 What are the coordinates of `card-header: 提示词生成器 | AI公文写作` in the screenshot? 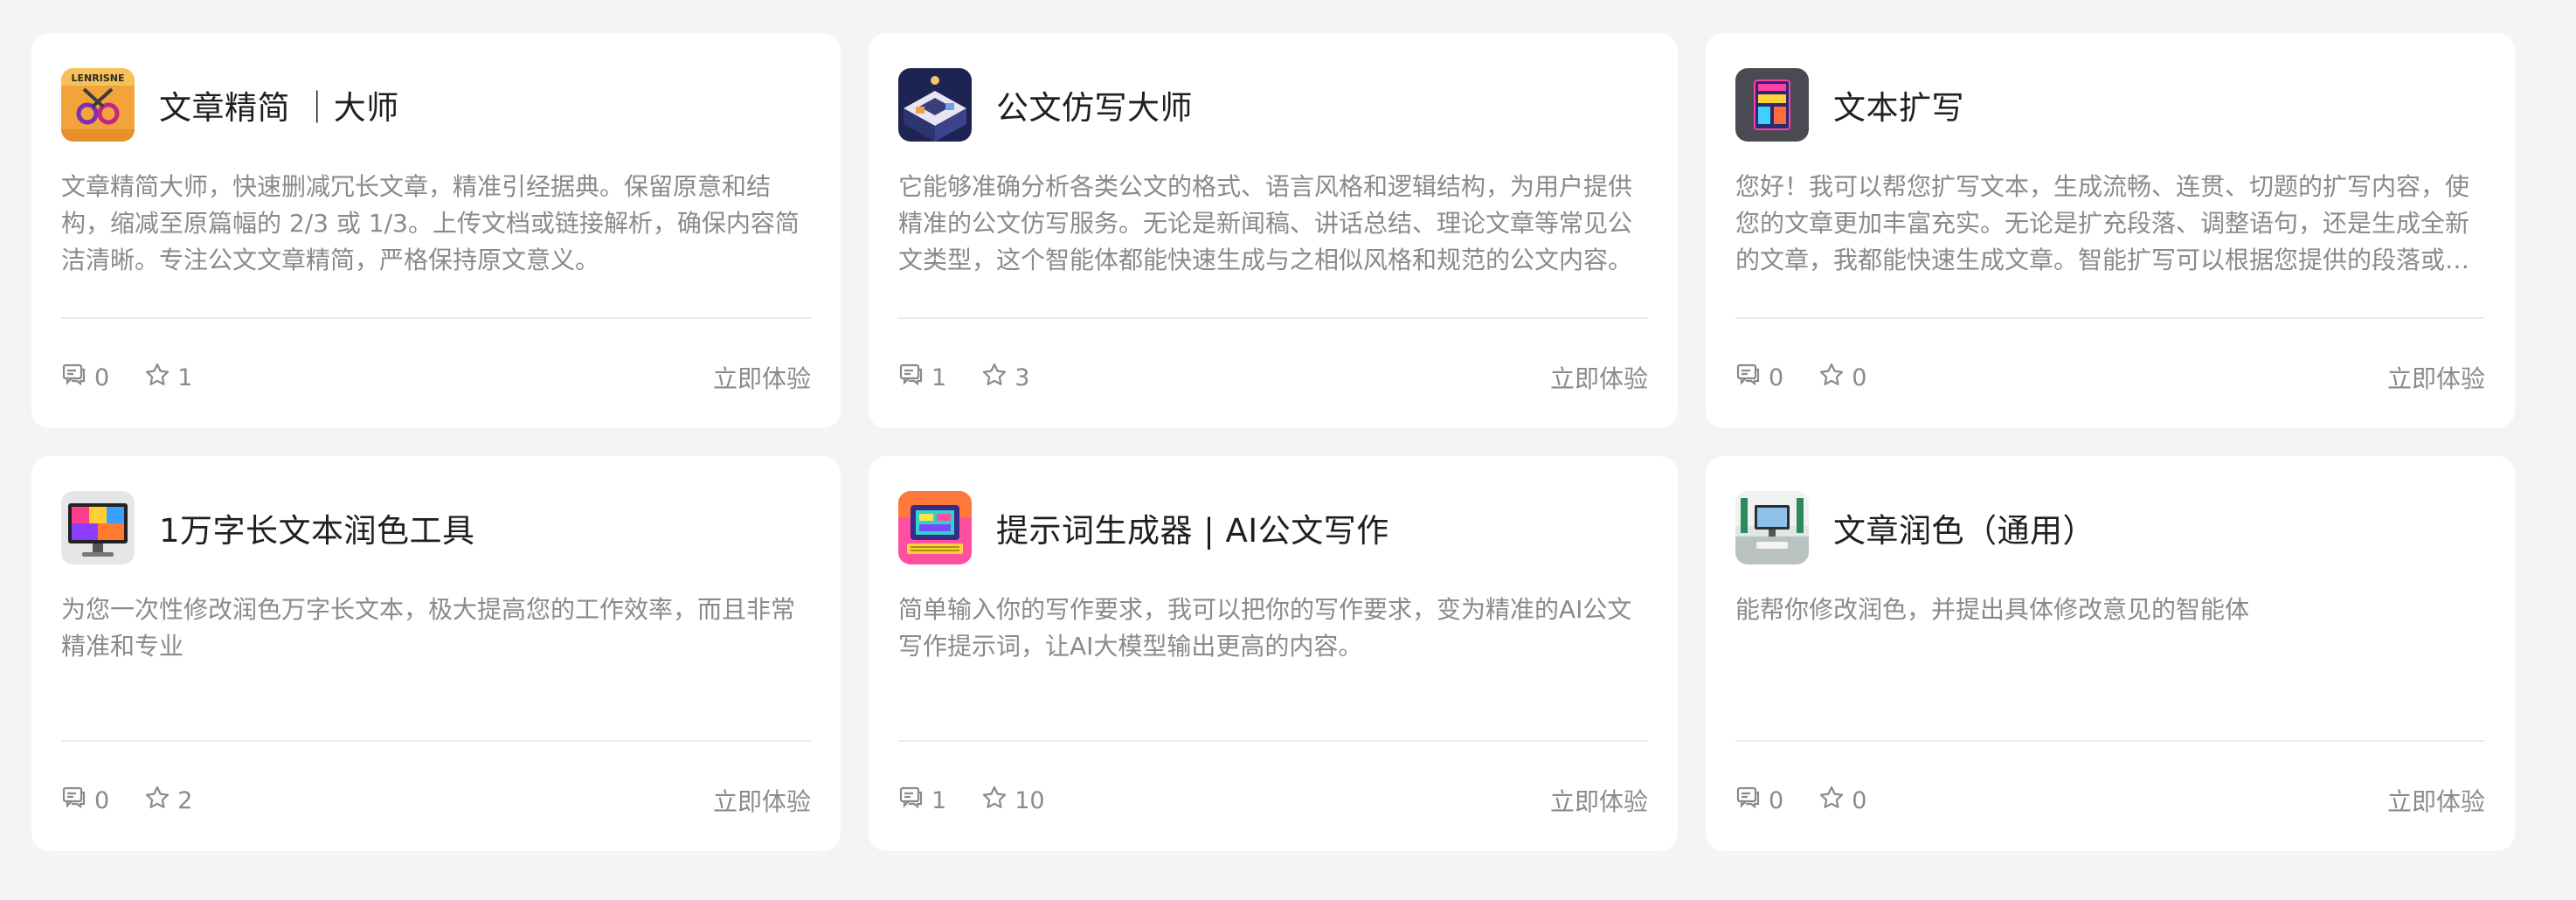 It's located at (1273, 527).